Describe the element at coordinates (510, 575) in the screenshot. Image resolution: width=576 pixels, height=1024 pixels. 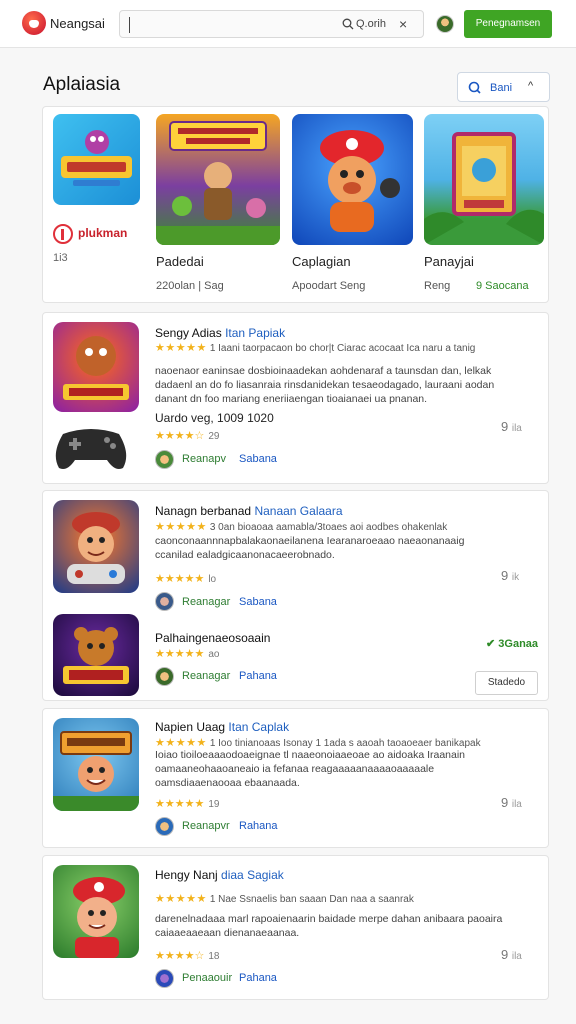
I see `side-metric: 9 ik` at that location.